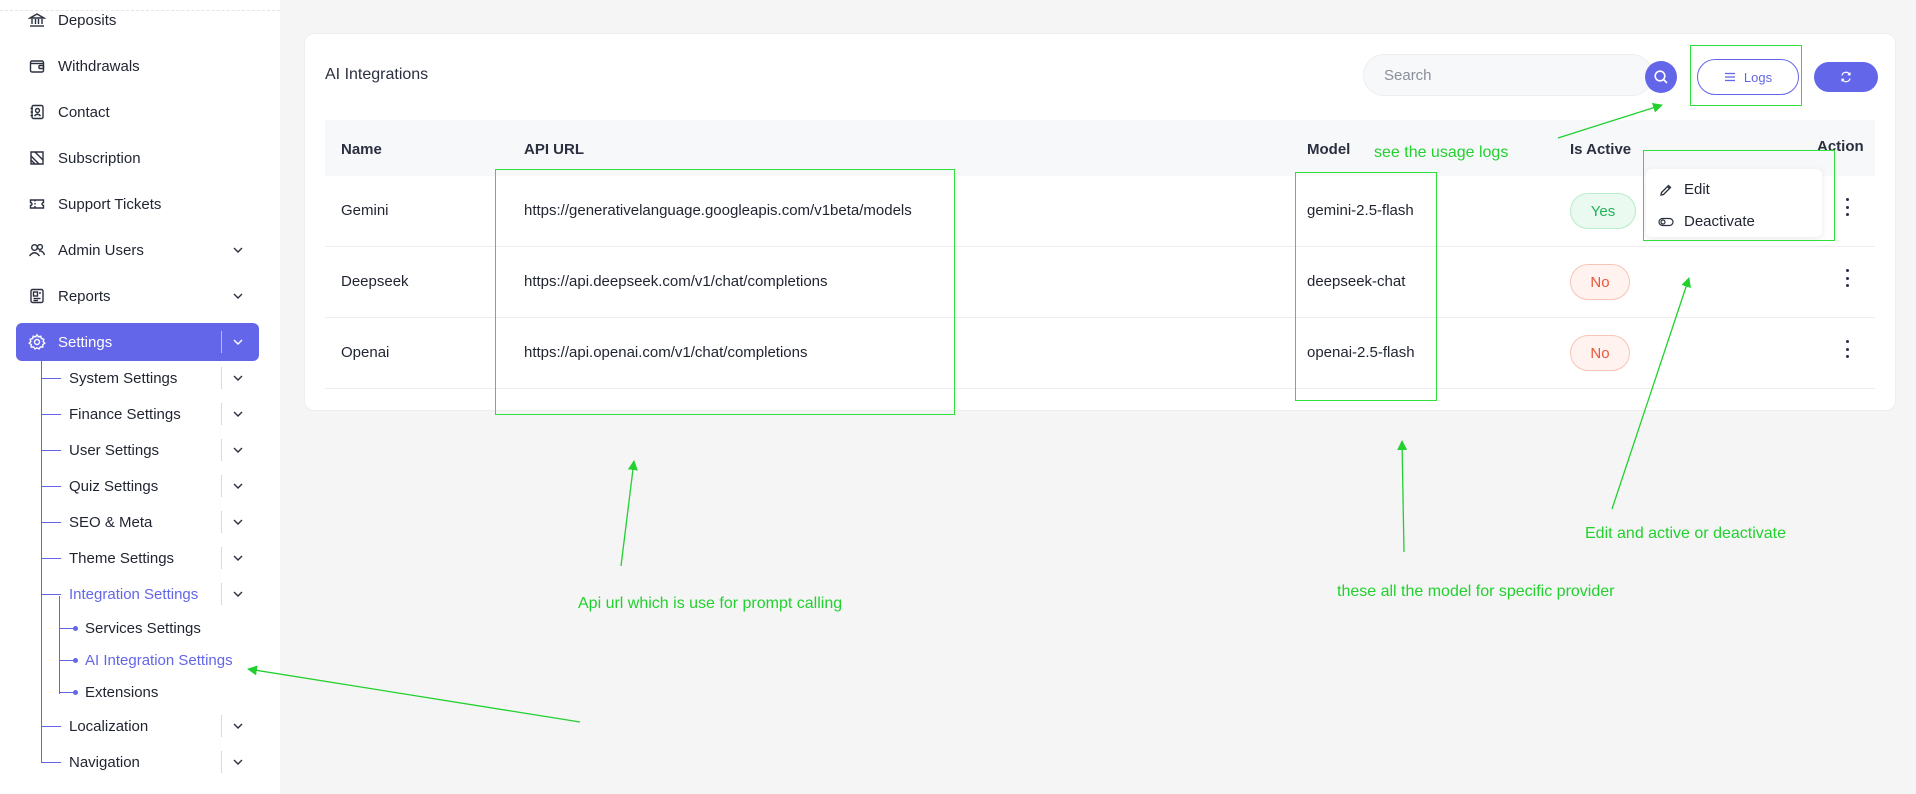  I want to click on gear-icon, so click(37, 342).